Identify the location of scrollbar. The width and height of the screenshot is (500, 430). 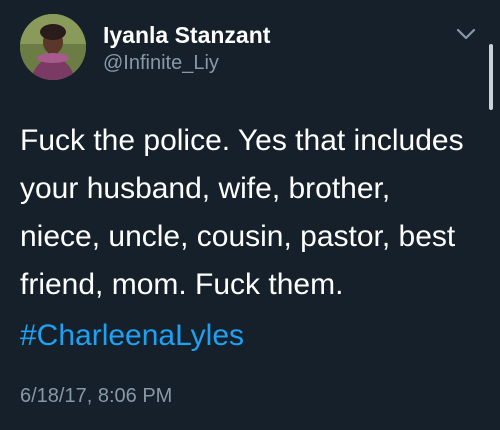
(491, 77).